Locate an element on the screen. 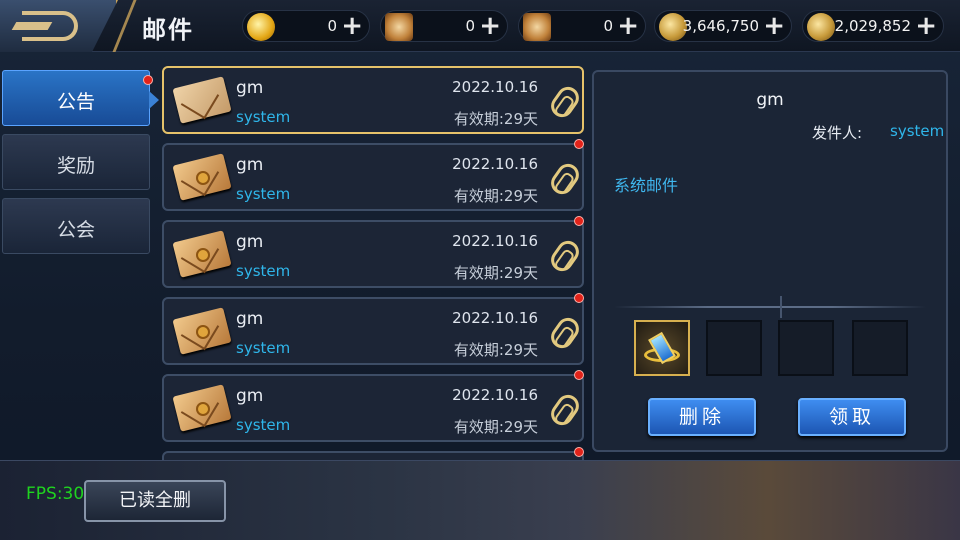 This screenshot has width=960, height=540. blue-crystal-item-icon is located at coordinates (662, 348).